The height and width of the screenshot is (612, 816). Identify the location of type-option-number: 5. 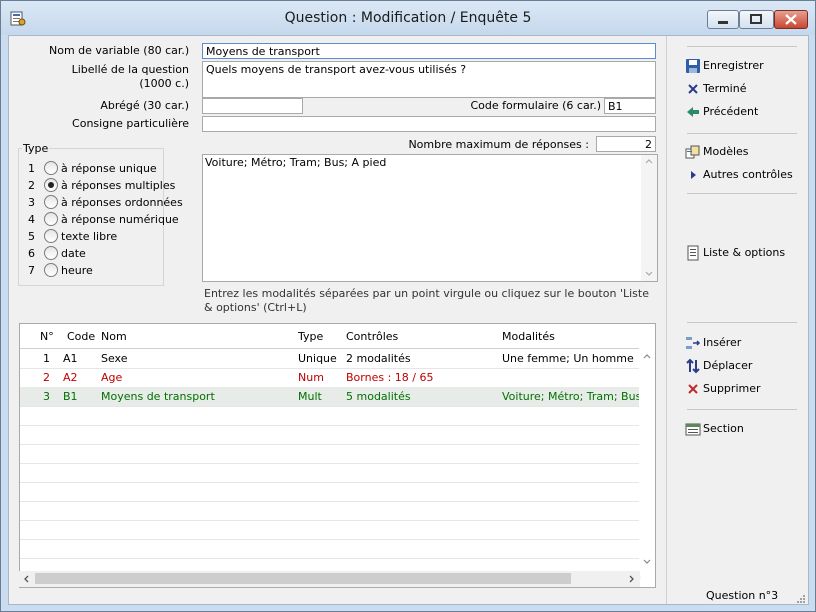
(31, 236).